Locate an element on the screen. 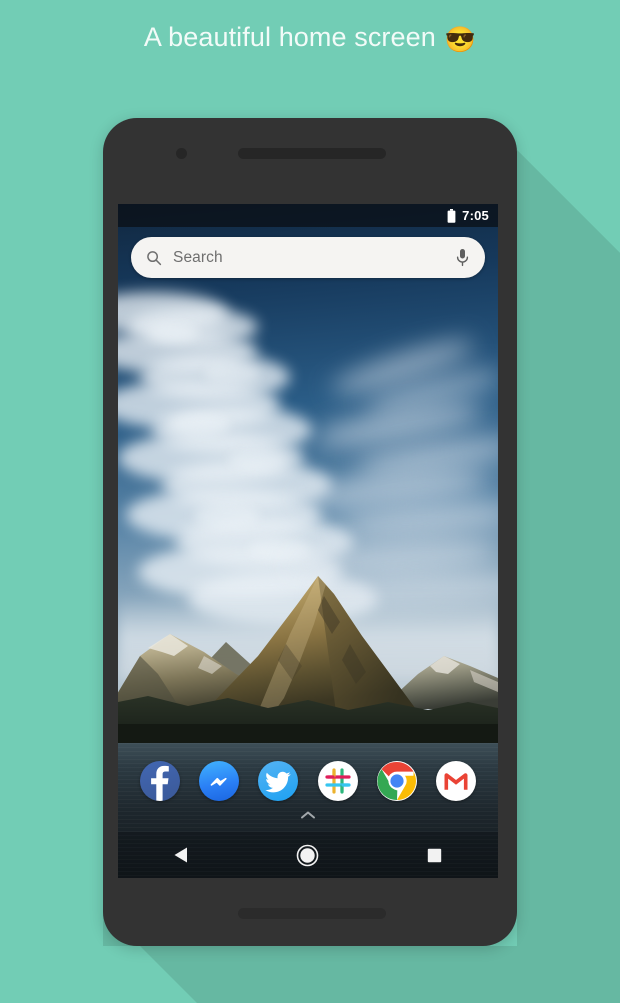 This screenshot has height=1003, width=620. battery-icon is located at coordinates (451, 215).